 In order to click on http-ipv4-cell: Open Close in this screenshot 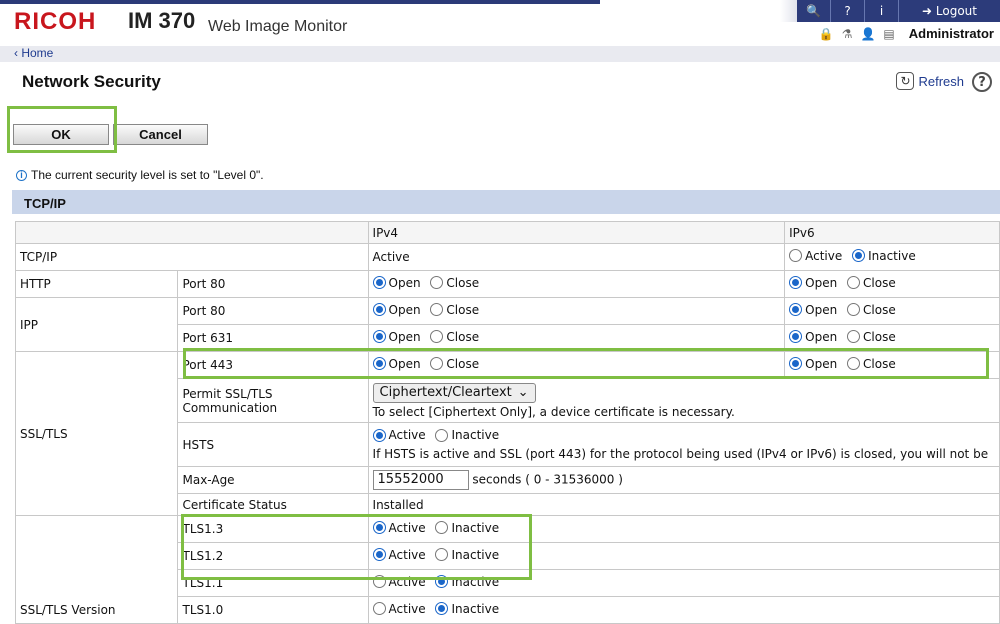, I will do `click(576, 284)`.